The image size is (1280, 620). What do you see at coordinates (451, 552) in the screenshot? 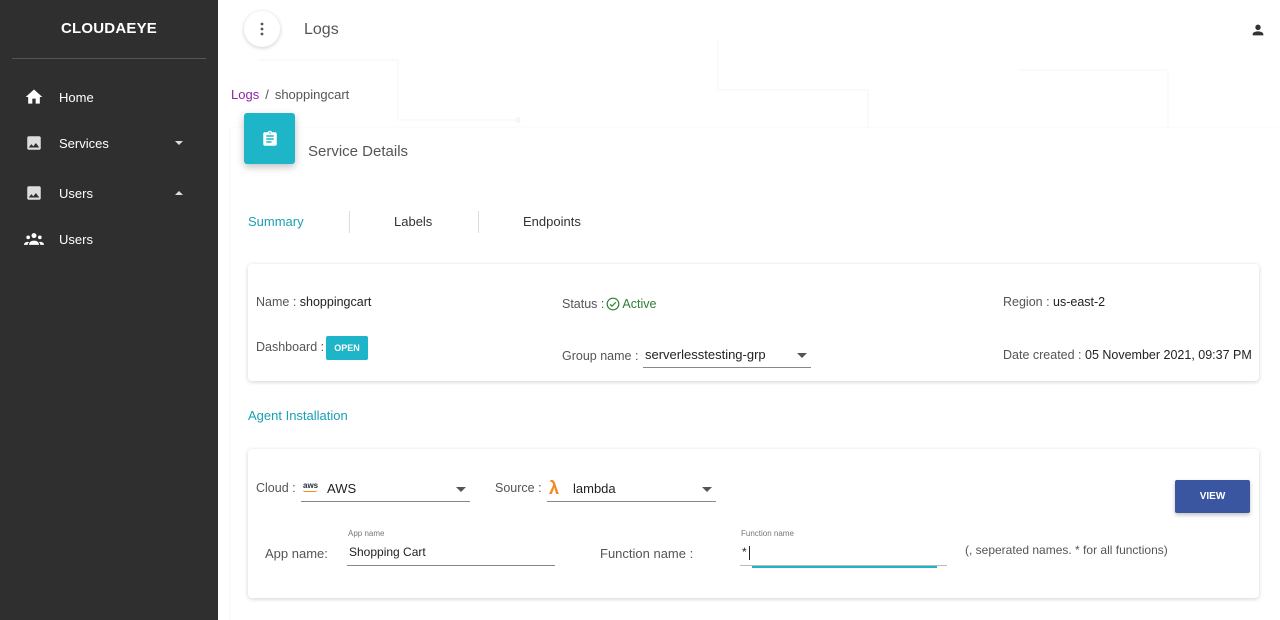
I see `app-name-input: Shopping Cart` at bounding box center [451, 552].